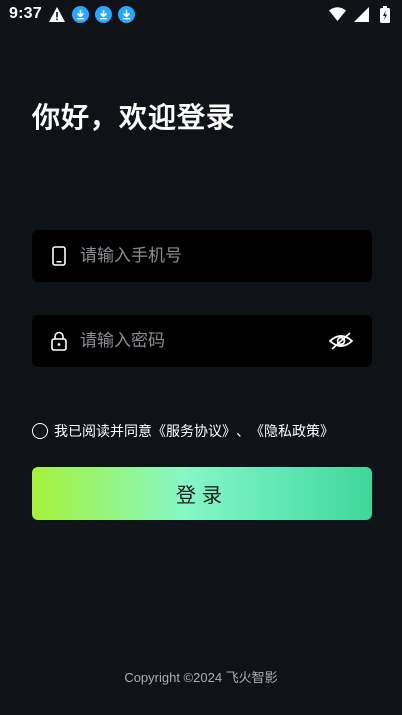  What do you see at coordinates (337, 14) in the screenshot?
I see `wifi-icon` at bounding box center [337, 14].